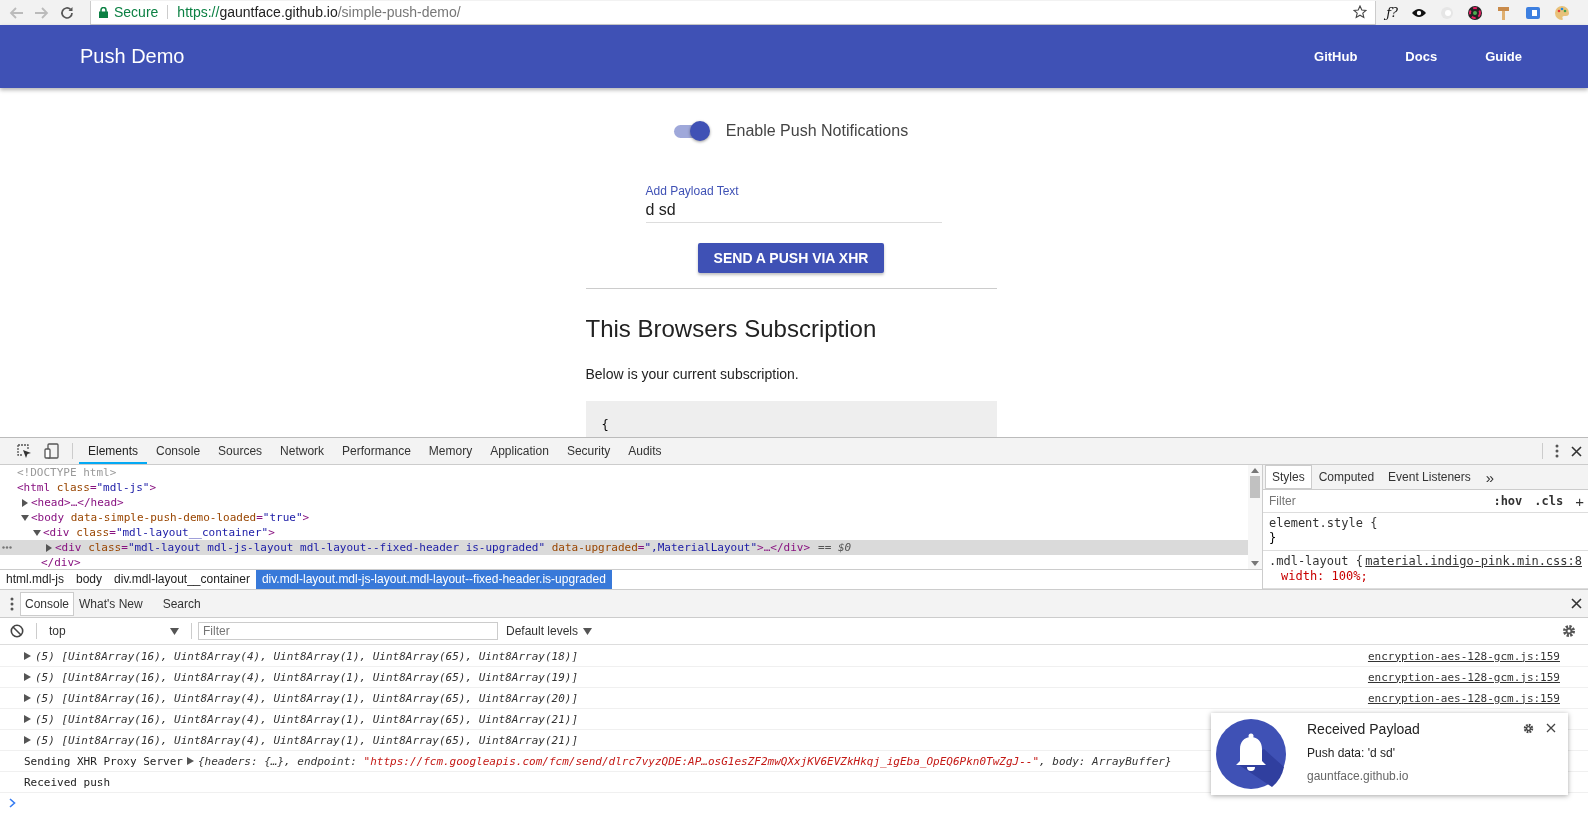  I want to click on url-text: https://gauntface.github.io/simple-push-demo/, so click(319, 12).